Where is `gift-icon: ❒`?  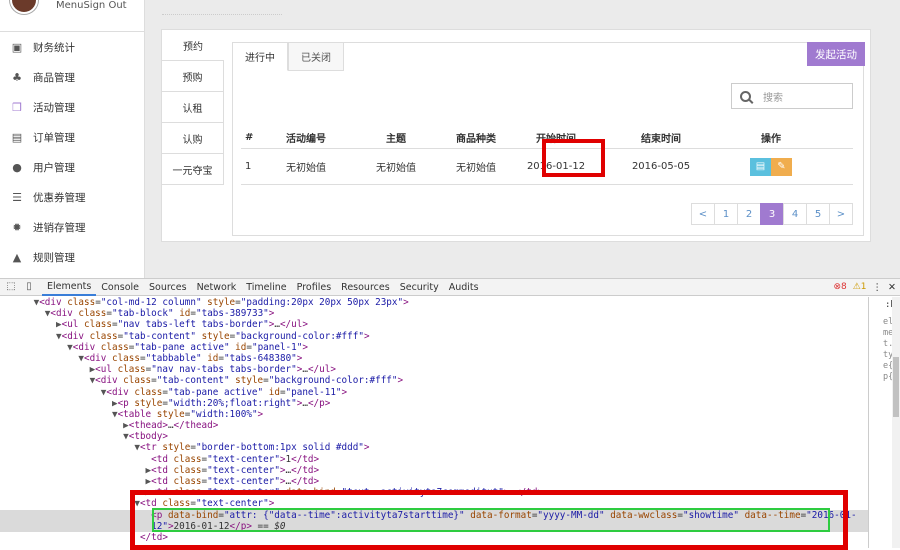
gift-icon: ❒ is located at coordinates (17, 107).